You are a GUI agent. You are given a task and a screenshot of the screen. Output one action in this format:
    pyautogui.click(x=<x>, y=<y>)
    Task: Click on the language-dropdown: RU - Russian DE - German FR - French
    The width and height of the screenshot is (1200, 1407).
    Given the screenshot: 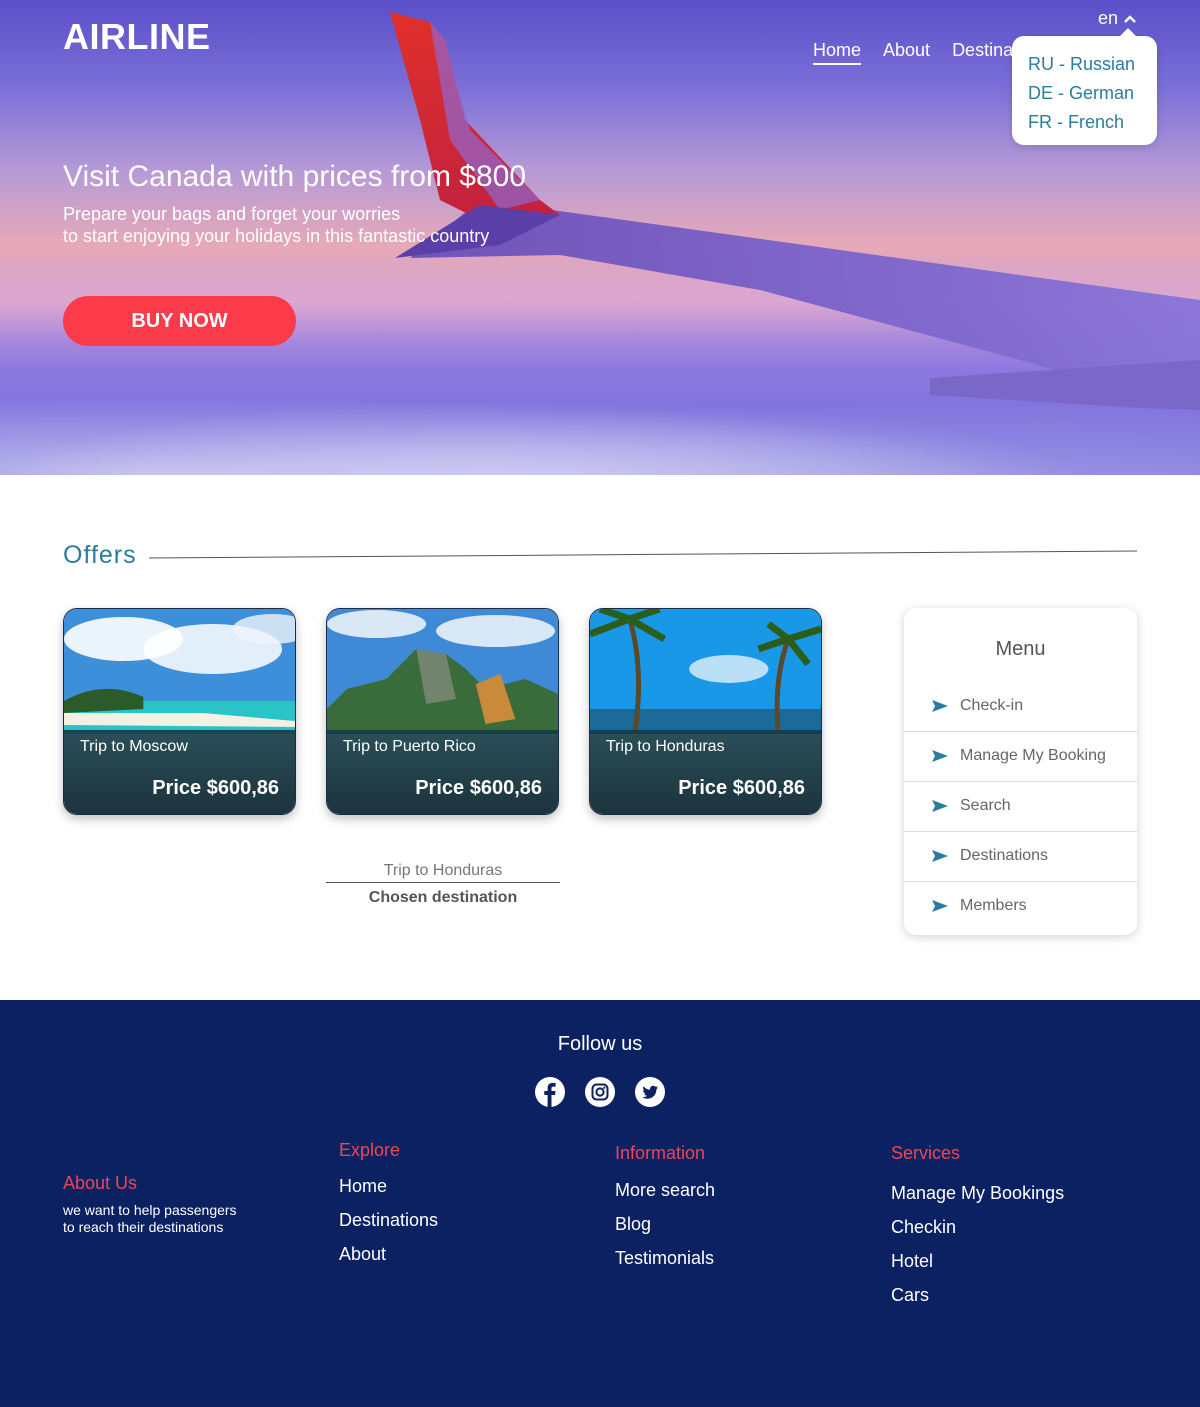 What is the action you would take?
    pyautogui.click(x=1084, y=86)
    